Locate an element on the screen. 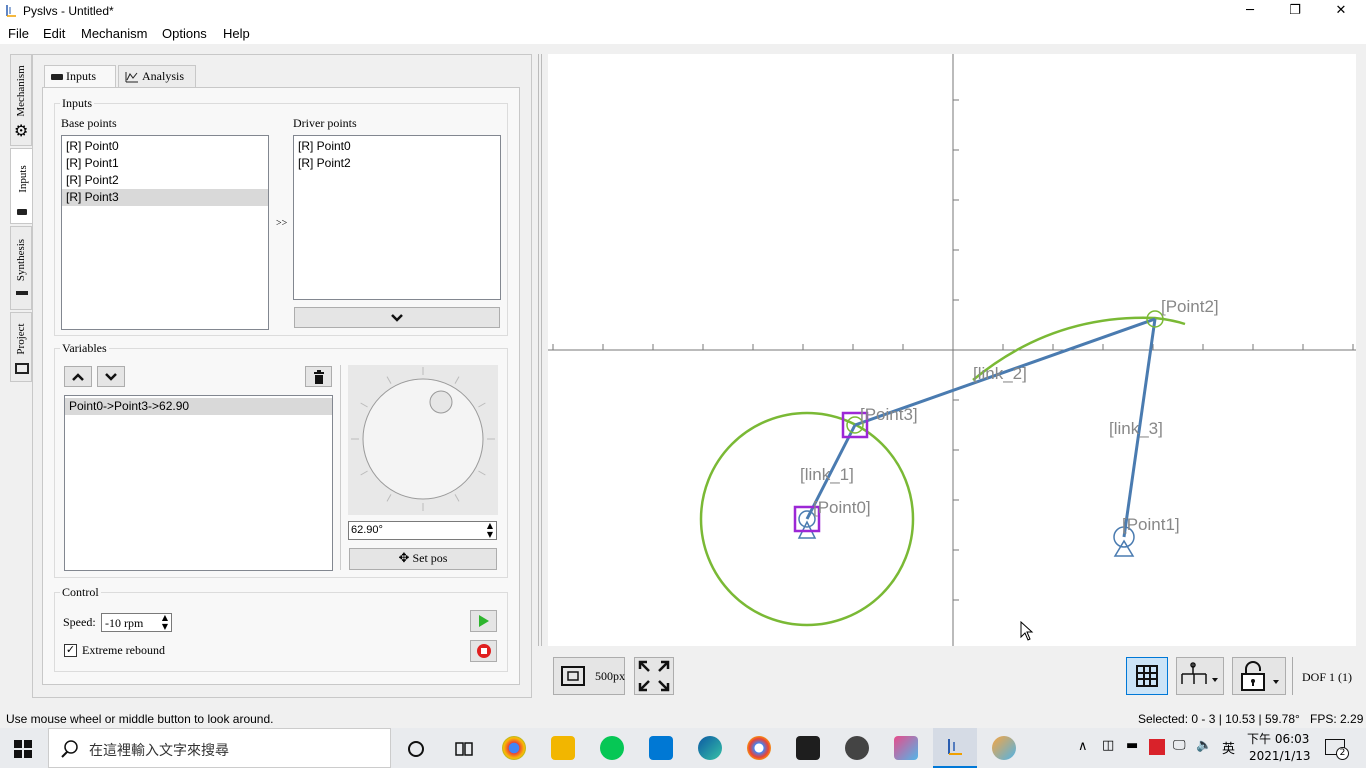  base-points-list: [R] Point0 [R] Point1 [R] Point2 [R] Point3 is located at coordinates (165, 232).